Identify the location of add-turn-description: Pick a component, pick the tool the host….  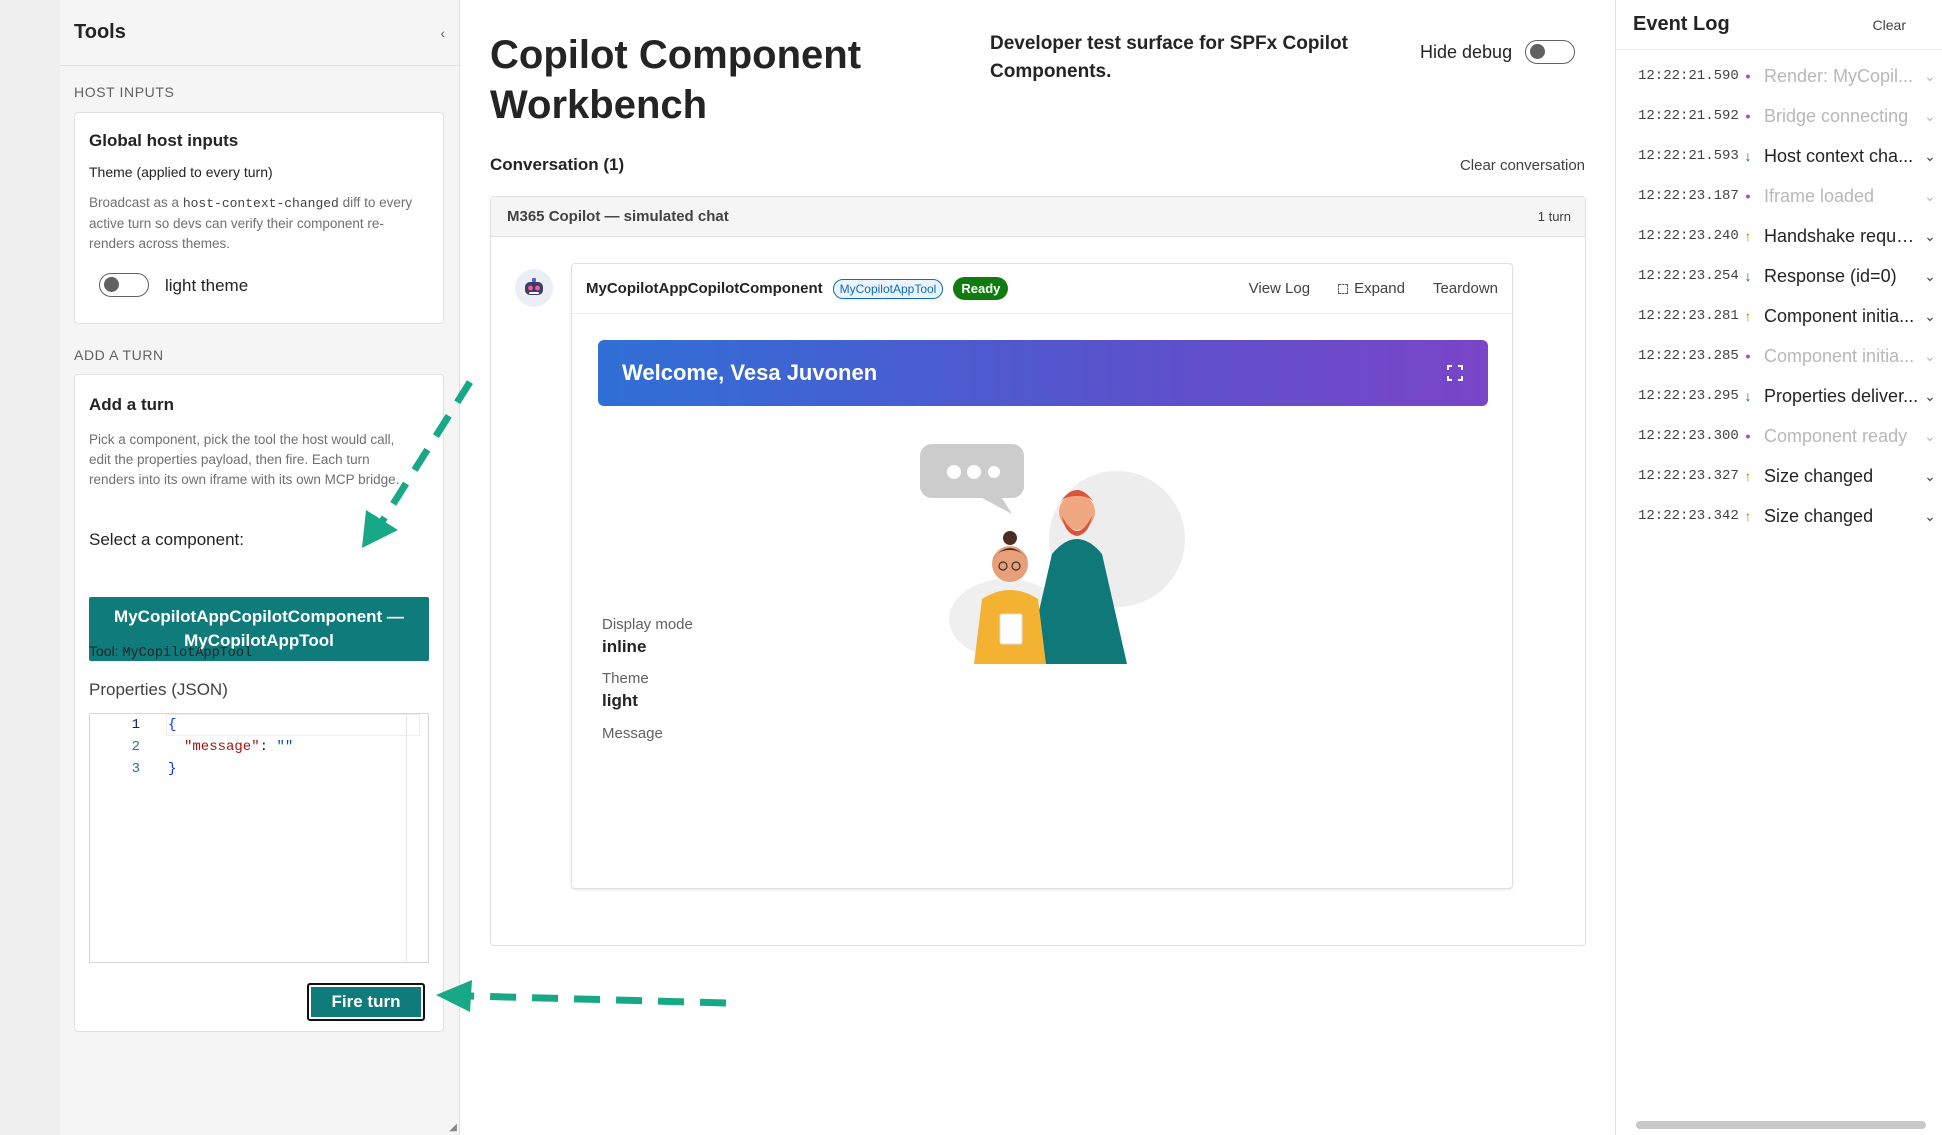
(244, 459).